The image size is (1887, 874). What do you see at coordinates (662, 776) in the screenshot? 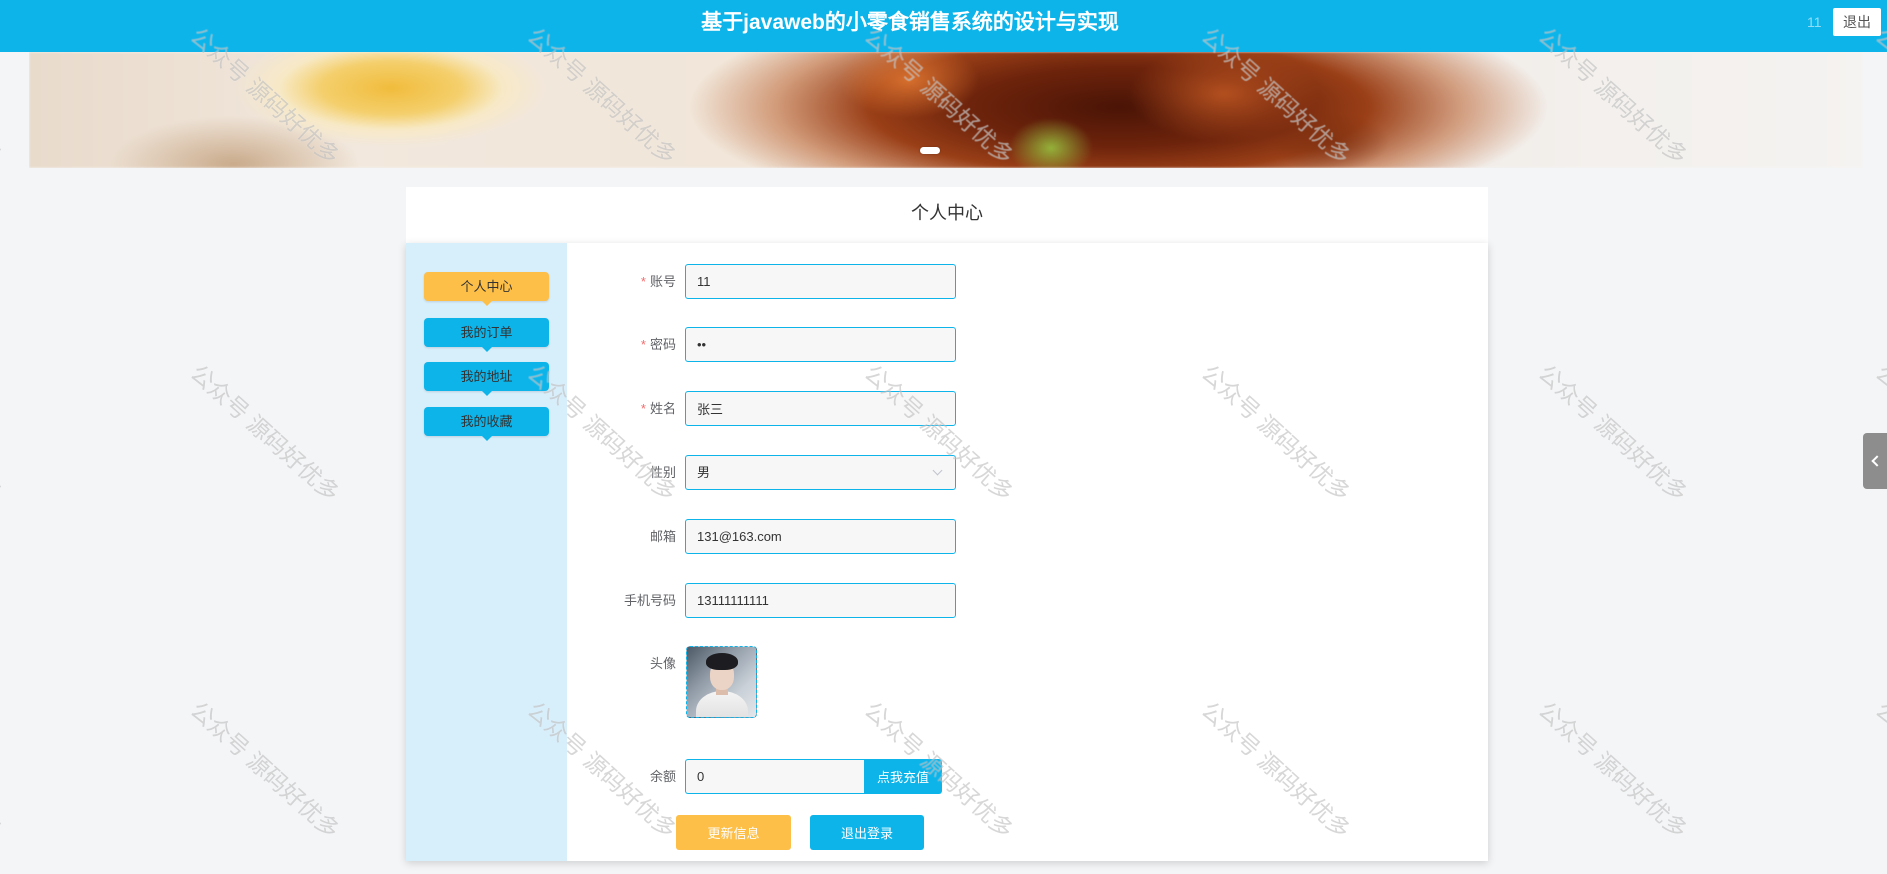
I see `balance-label: 余额` at bounding box center [662, 776].